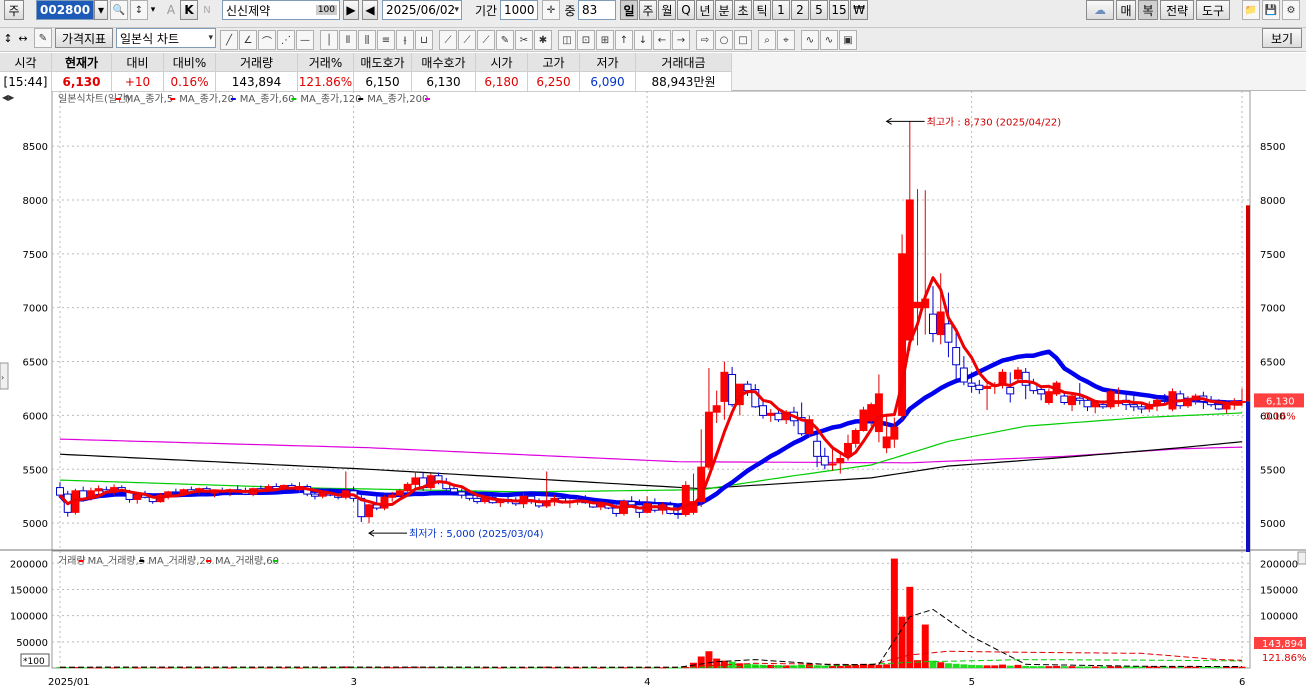 The height and width of the screenshot is (690, 1306). Describe the element at coordinates (153, 10) in the screenshot. I see `sort-dropdown-icon: ▾` at that location.